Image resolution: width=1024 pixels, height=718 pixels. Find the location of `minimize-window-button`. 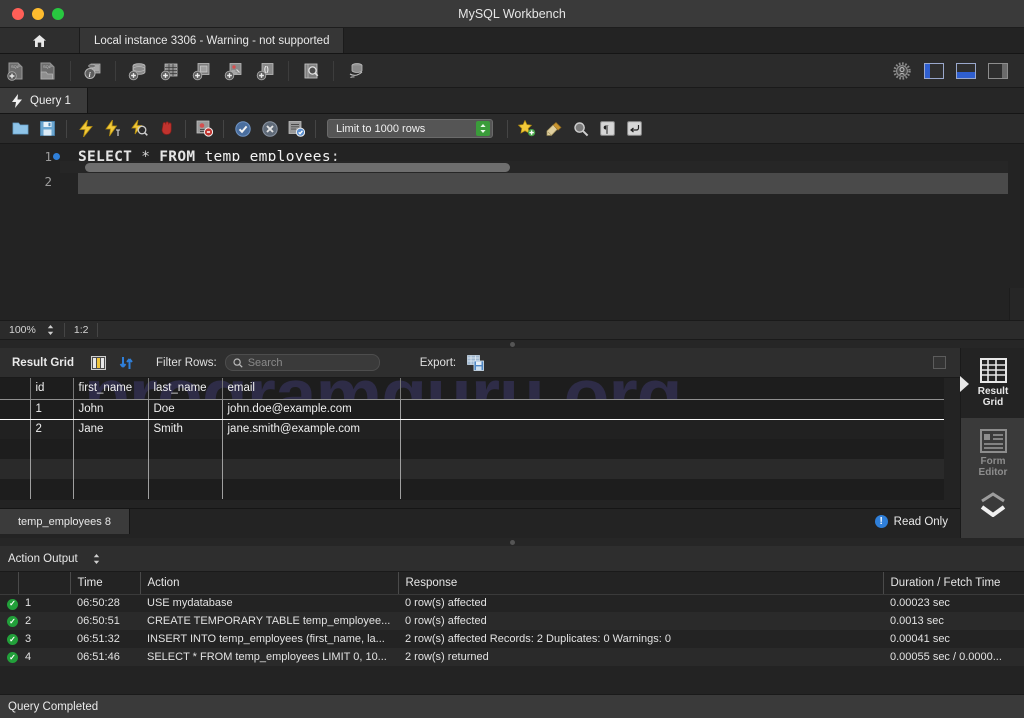

minimize-window-button is located at coordinates (38, 13).